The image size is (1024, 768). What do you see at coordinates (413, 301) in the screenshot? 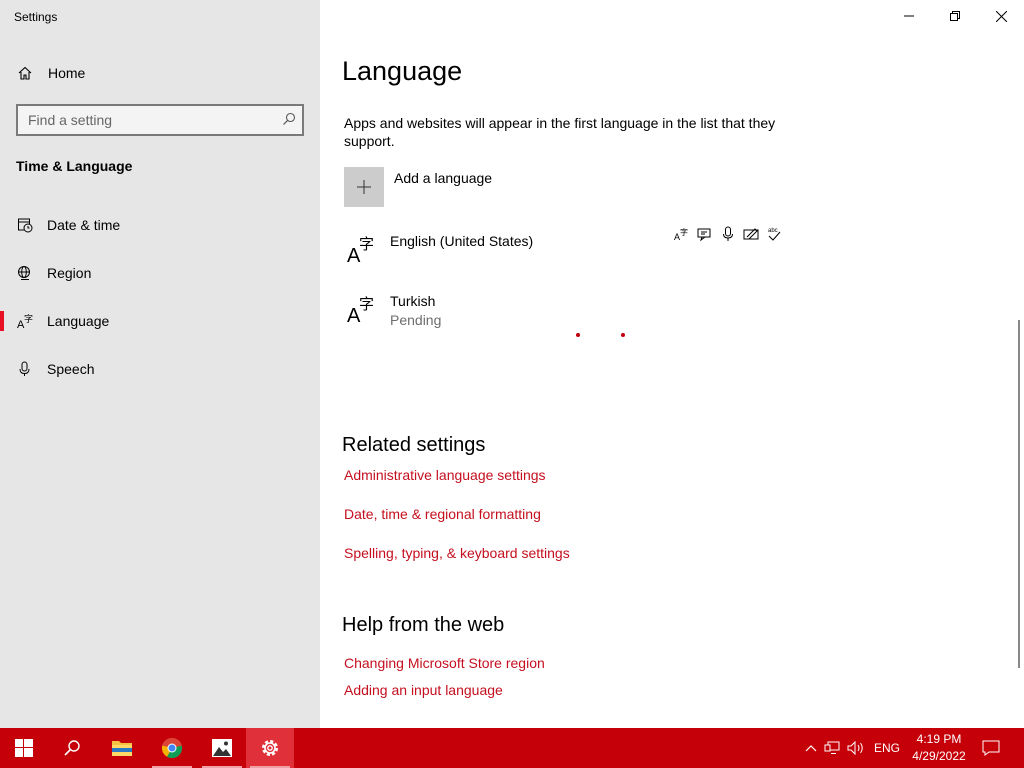
I see `language-name: Turkish` at bounding box center [413, 301].